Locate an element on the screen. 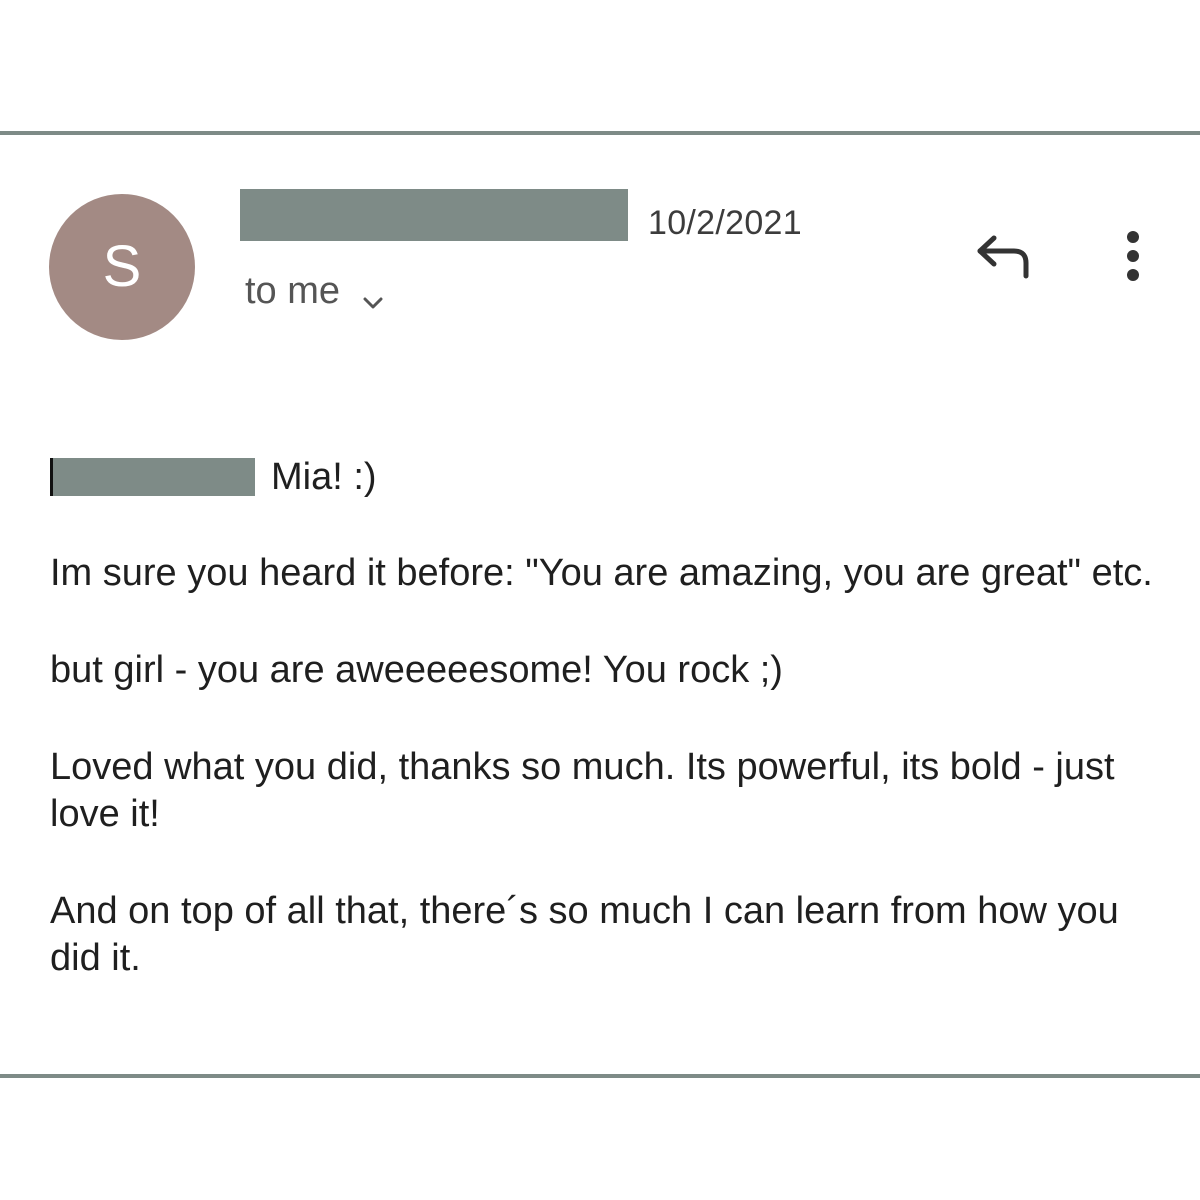  recipient-details-toggle: to me is located at coordinates (314, 291).